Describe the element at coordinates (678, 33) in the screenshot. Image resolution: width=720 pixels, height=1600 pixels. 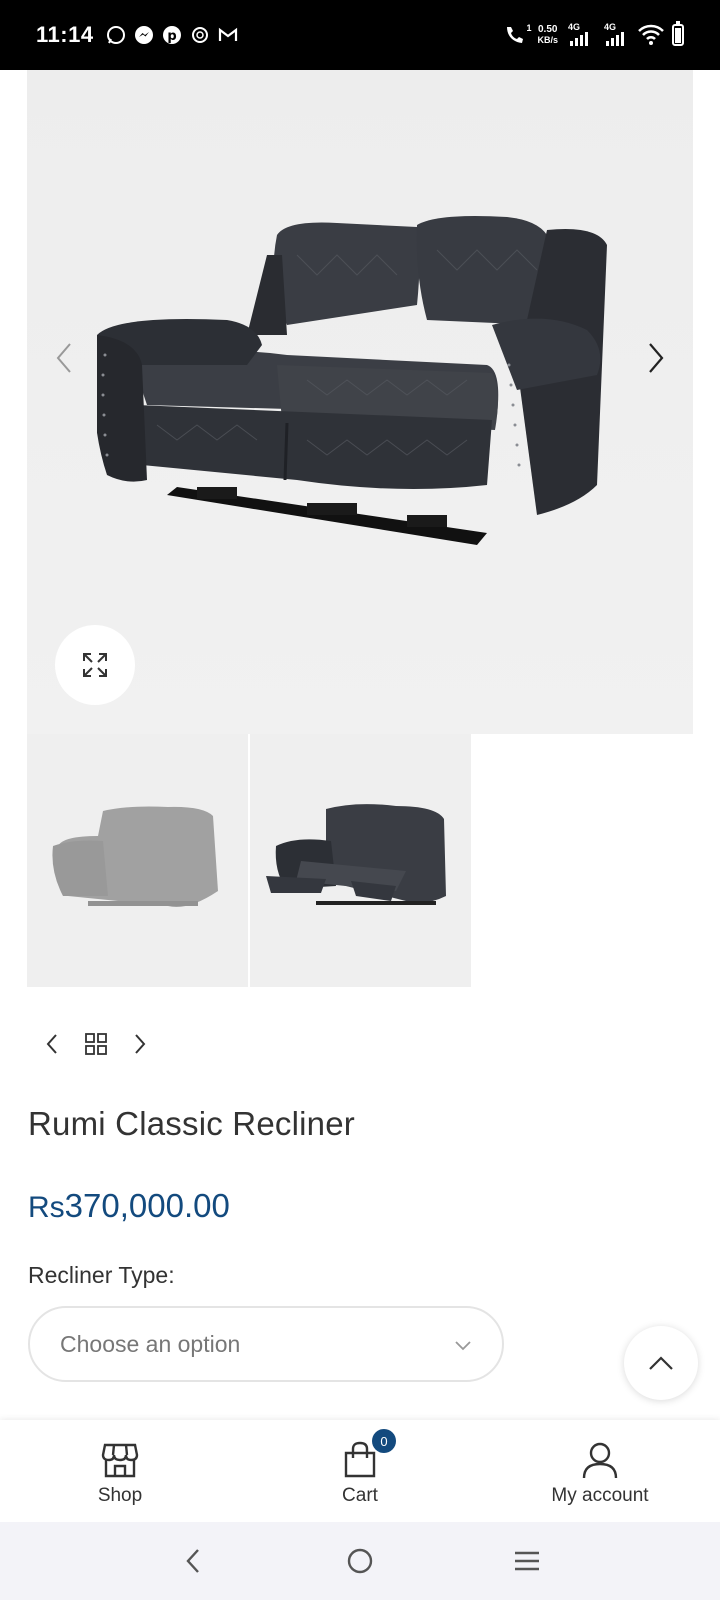
I see `battery-icon` at that location.